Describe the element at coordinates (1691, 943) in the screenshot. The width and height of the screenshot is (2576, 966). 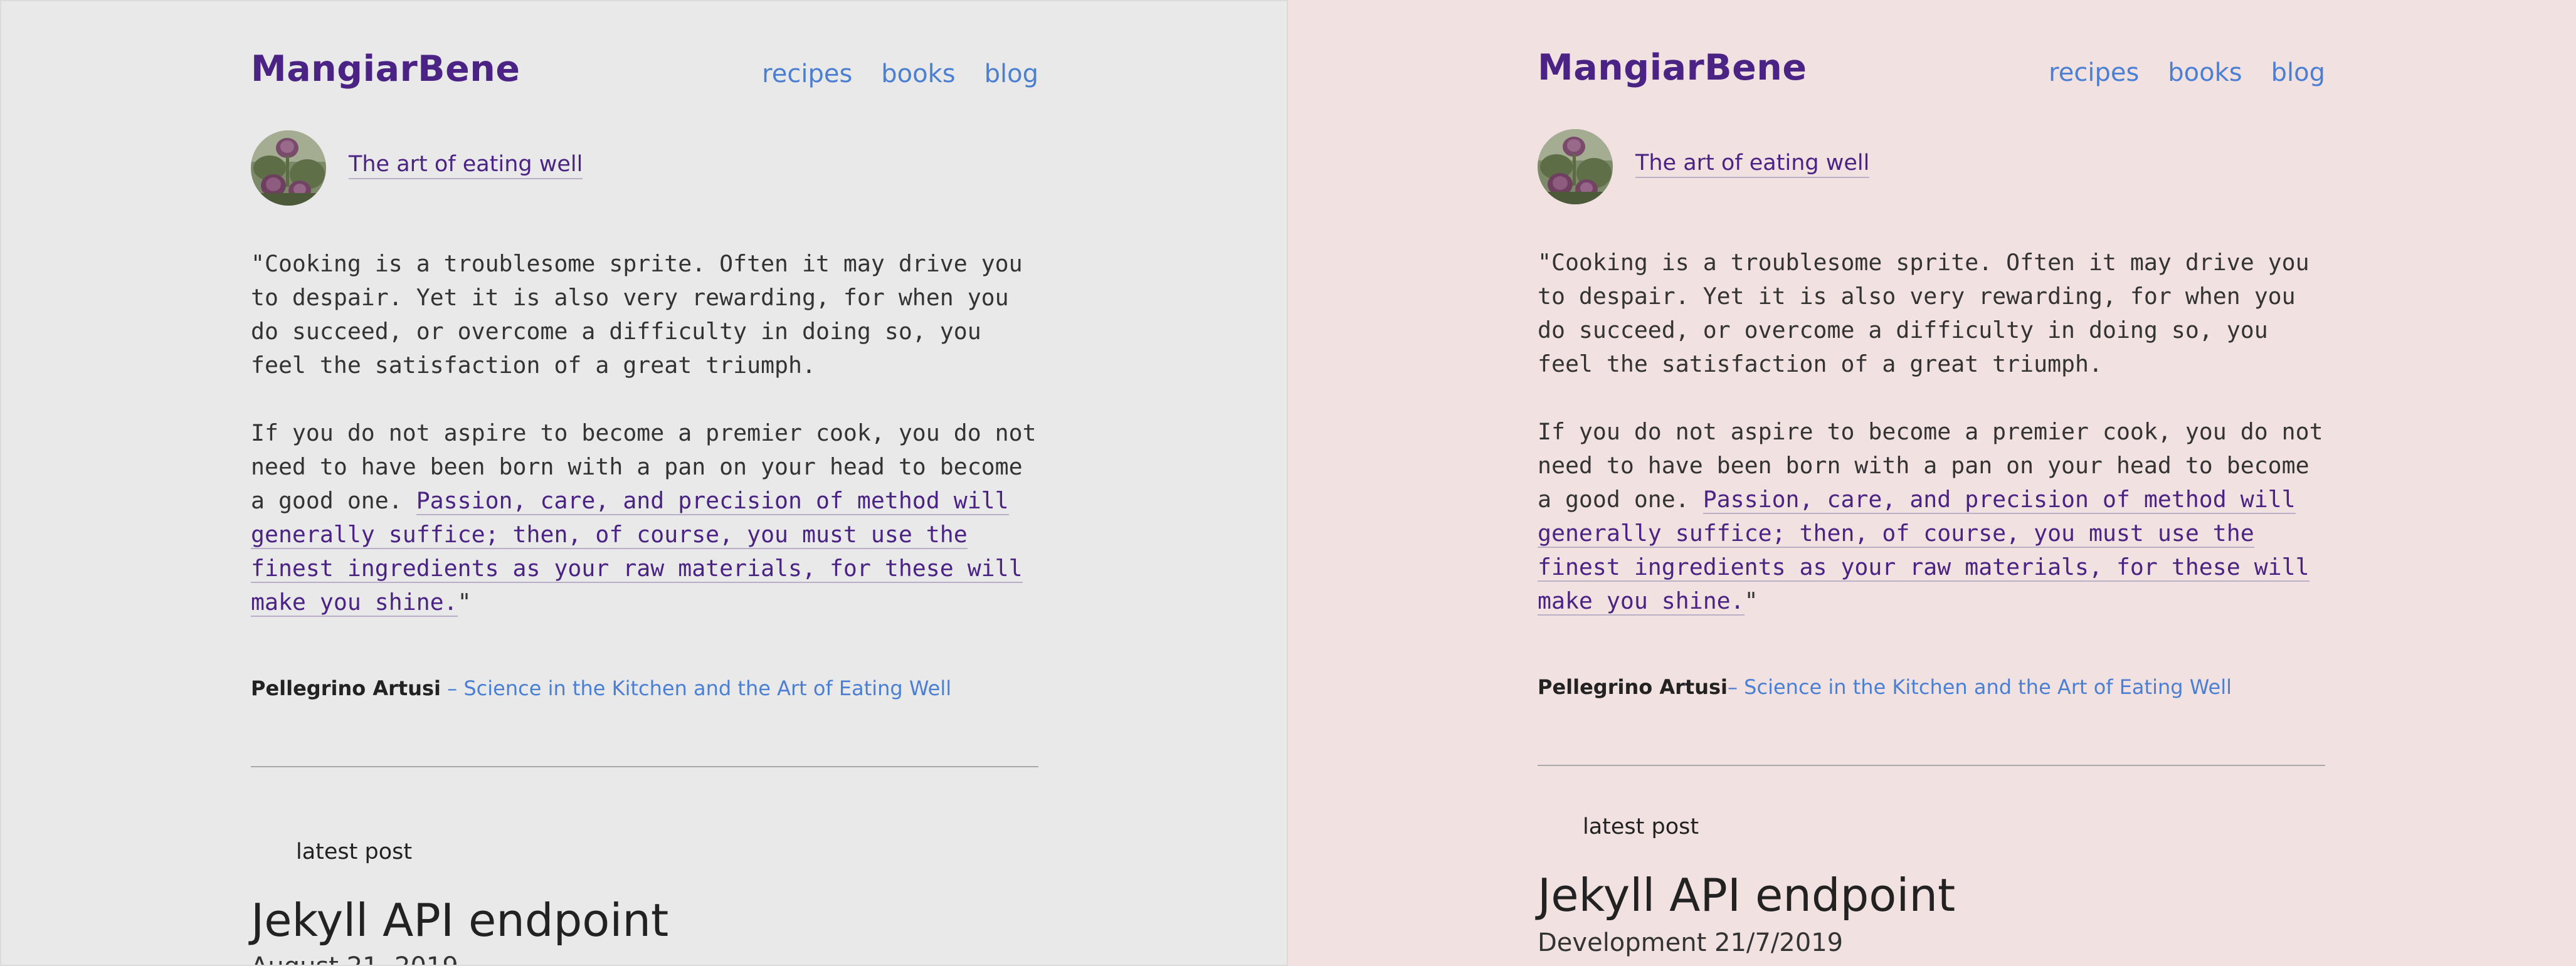
I see `latest-post-category-date: Development 21/7/2019` at that location.